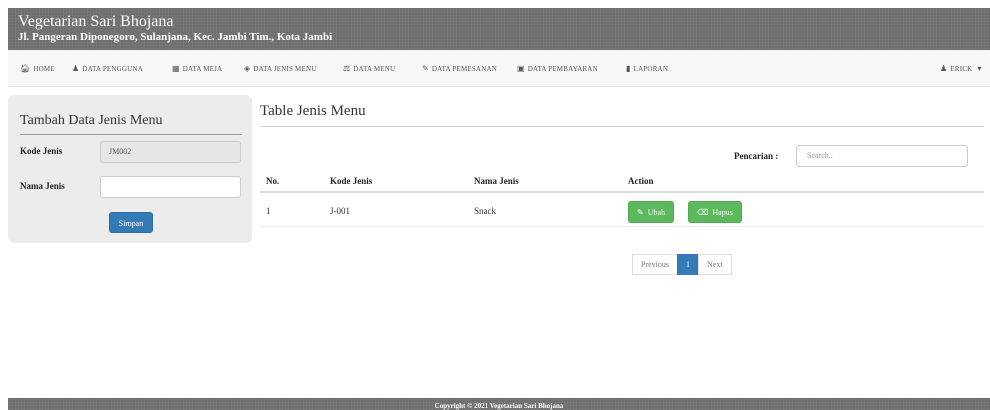  I want to click on cutlery-icon: ⚖, so click(347, 68).